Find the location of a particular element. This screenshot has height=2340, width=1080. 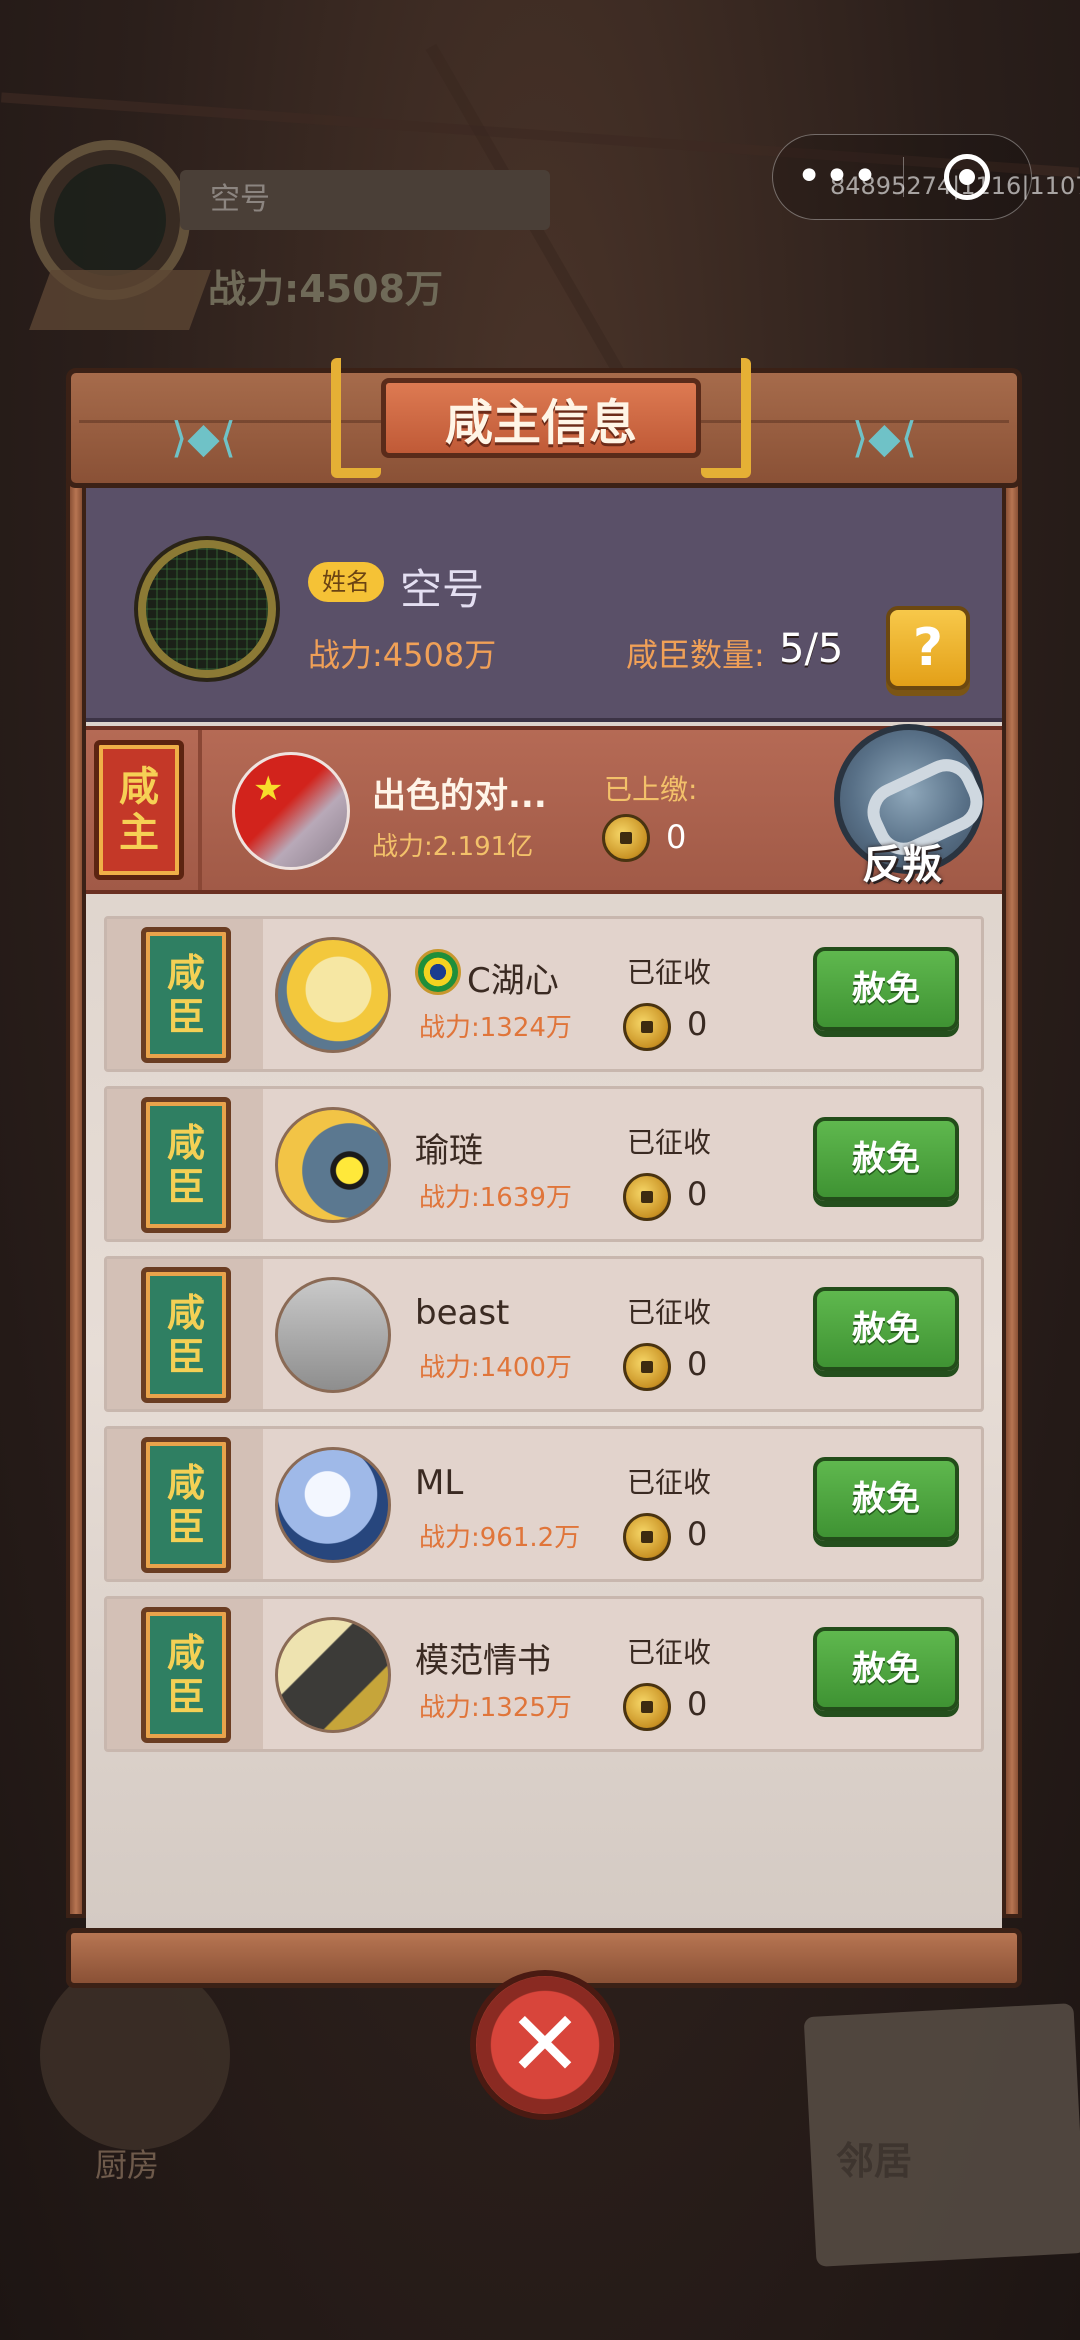

owner-name: 空号 is located at coordinates (442, 589).